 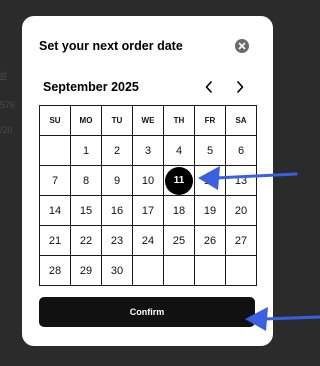 I want to click on weekday-header: SA, so click(x=241, y=120).